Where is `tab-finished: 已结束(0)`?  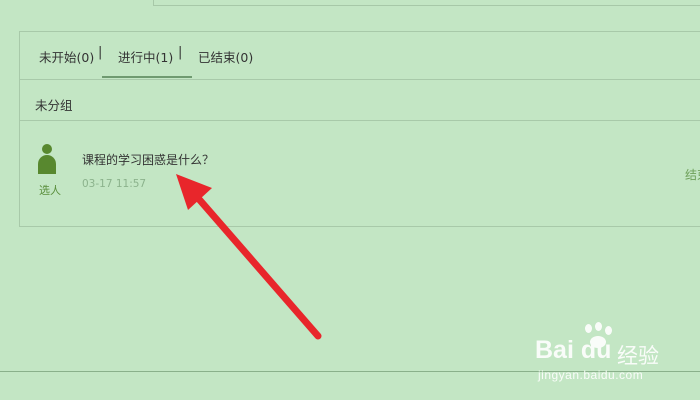
tab-finished: 已结束(0) is located at coordinates (225, 56).